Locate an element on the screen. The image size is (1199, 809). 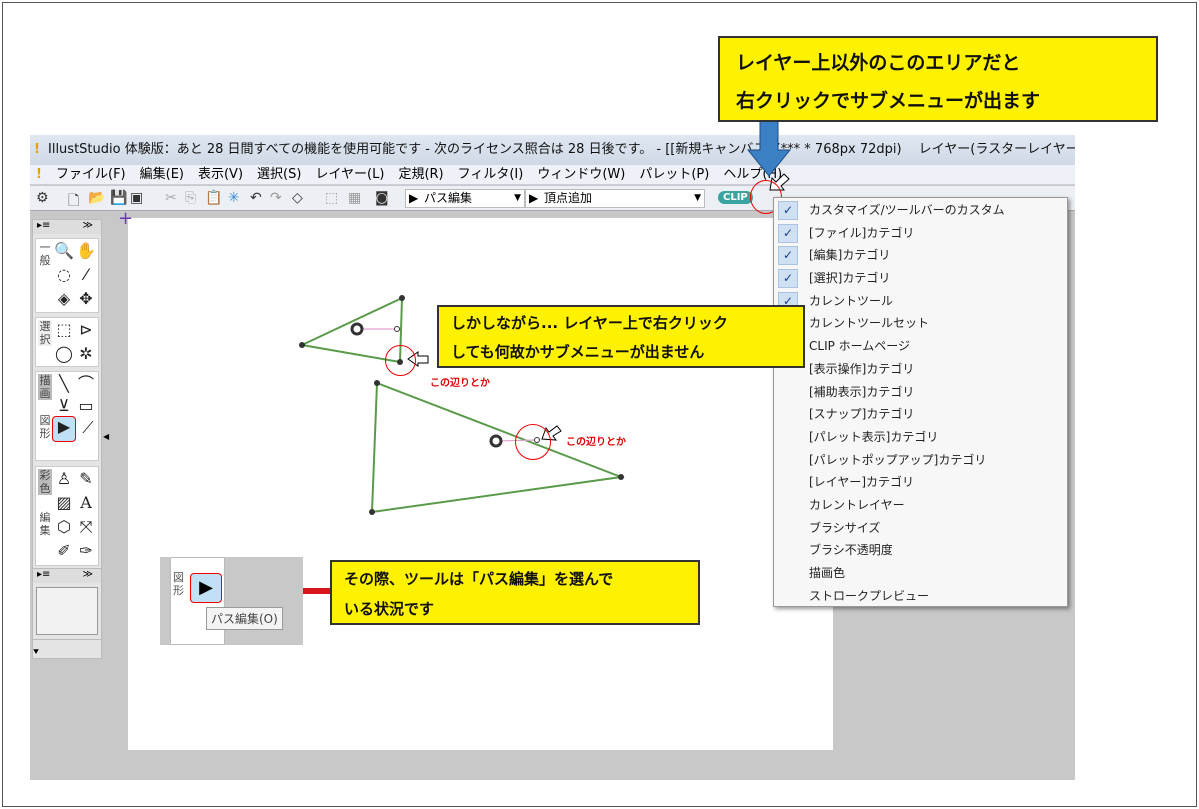
context-menu-item: 描画色 is located at coordinates (920, 573).